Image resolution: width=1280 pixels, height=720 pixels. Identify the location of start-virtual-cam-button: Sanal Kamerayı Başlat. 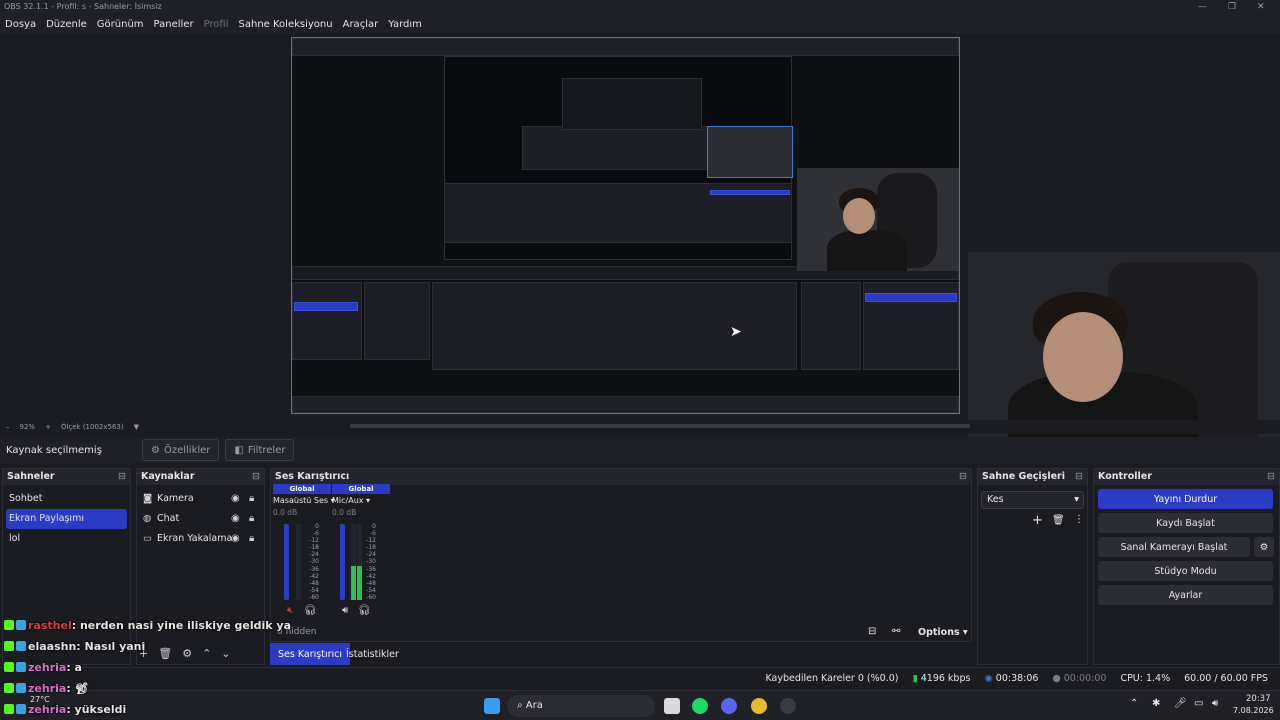
(1174, 547).